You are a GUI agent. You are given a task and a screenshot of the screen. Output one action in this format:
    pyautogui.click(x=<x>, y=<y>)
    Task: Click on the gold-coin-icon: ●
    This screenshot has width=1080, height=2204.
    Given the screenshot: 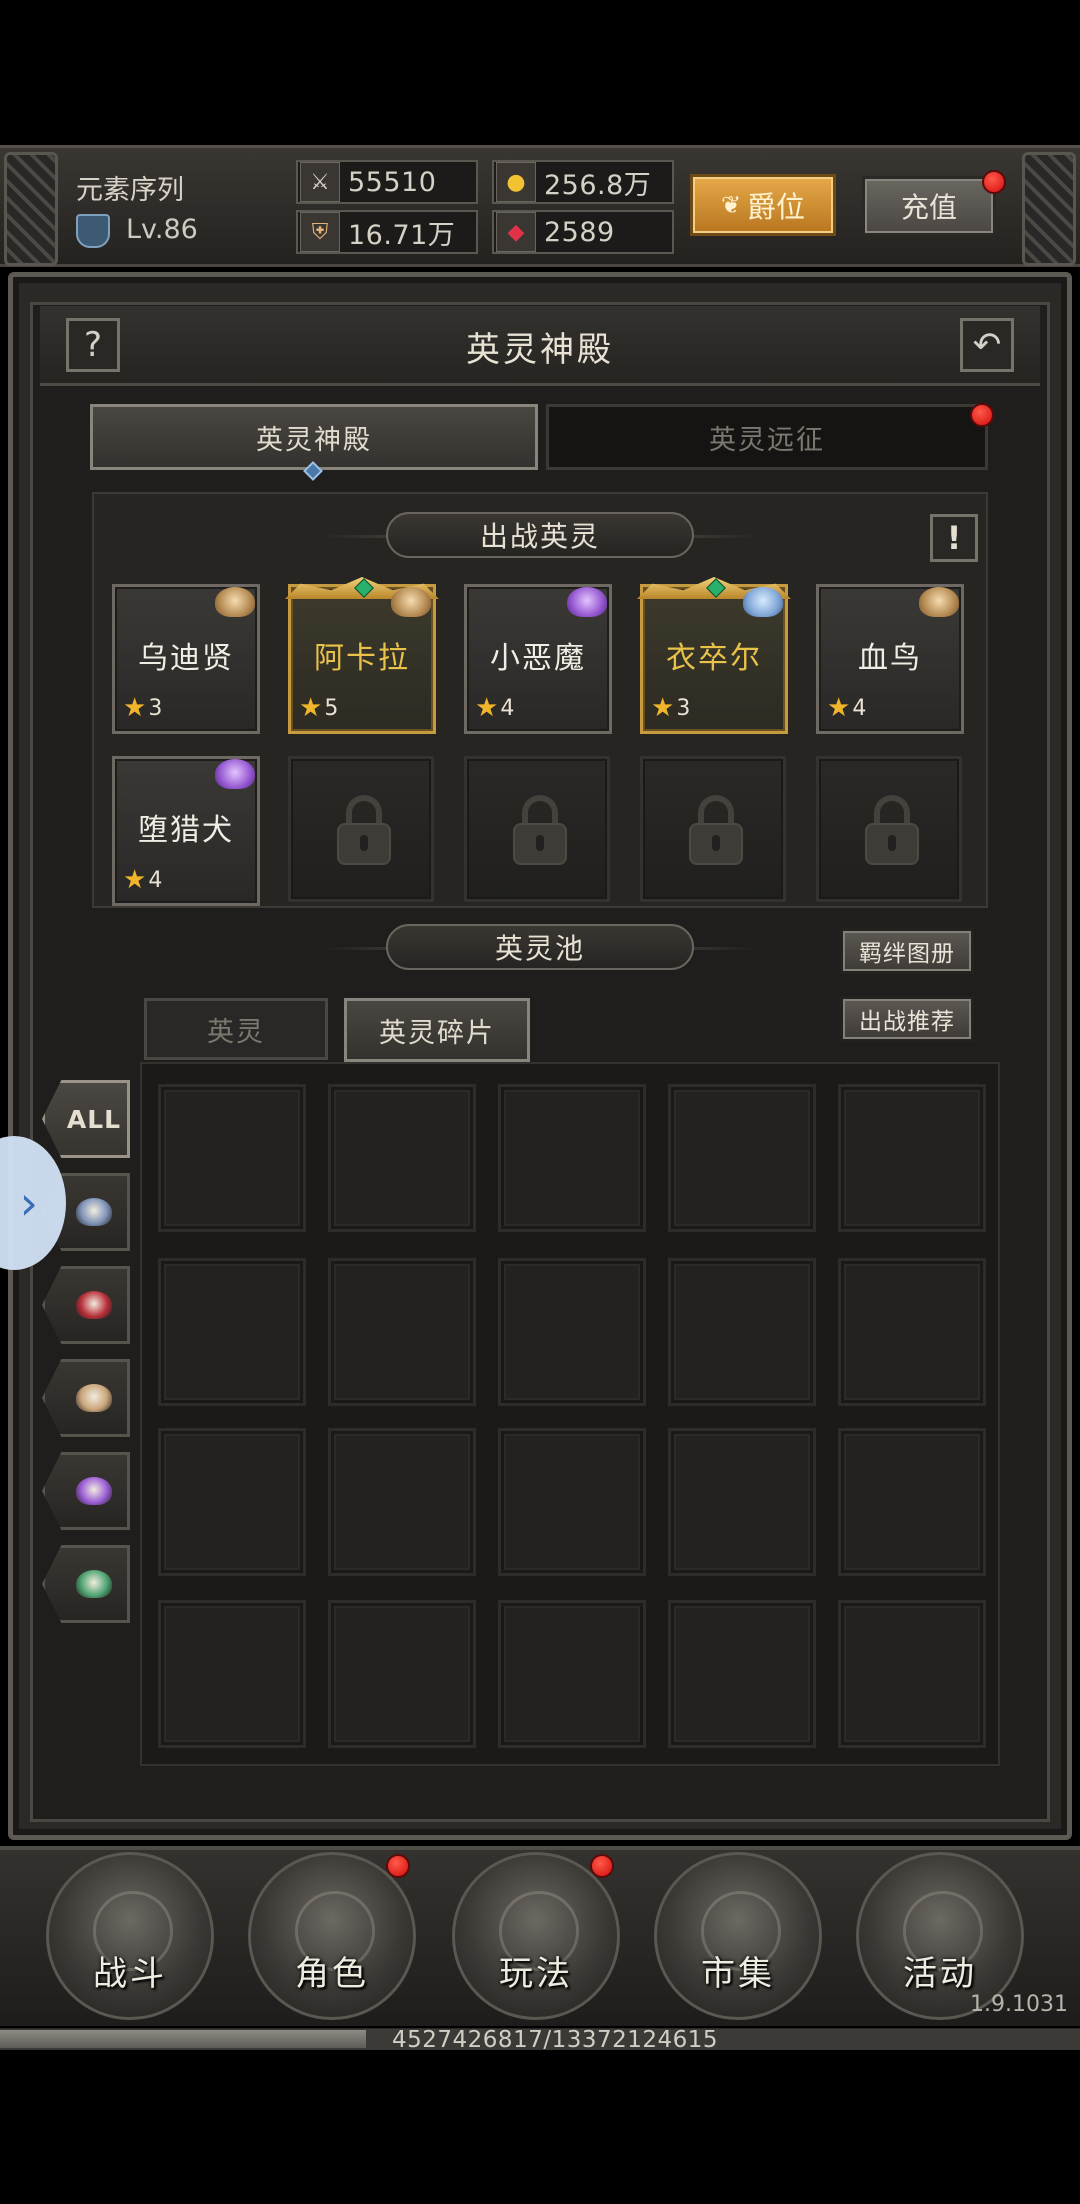 What is the action you would take?
    pyautogui.click(x=516, y=182)
    